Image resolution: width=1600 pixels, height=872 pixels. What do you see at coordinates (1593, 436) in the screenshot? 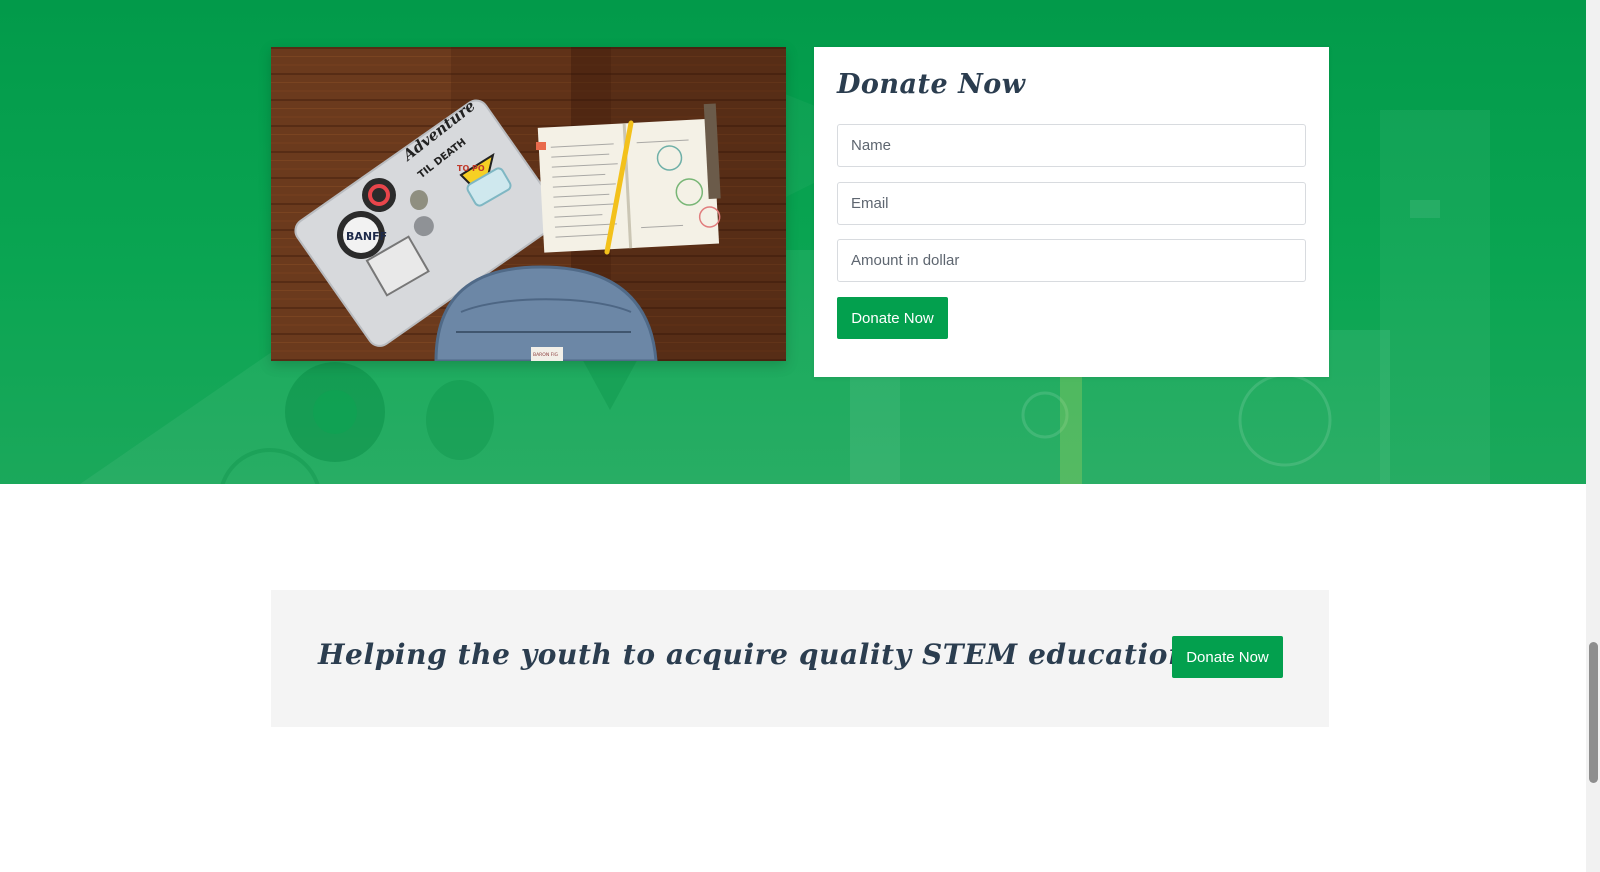
I see `page-scrollbar` at bounding box center [1593, 436].